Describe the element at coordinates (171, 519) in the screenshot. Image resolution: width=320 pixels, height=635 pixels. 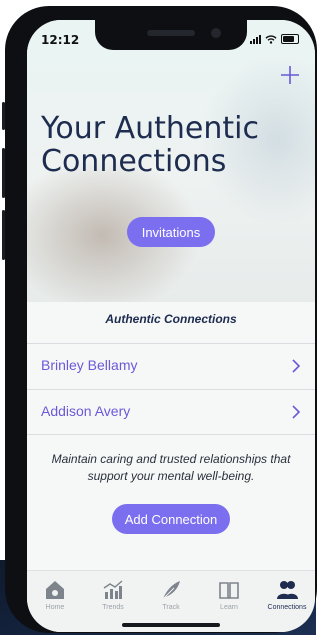
I see `add-connection-button: Add Connection` at that location.